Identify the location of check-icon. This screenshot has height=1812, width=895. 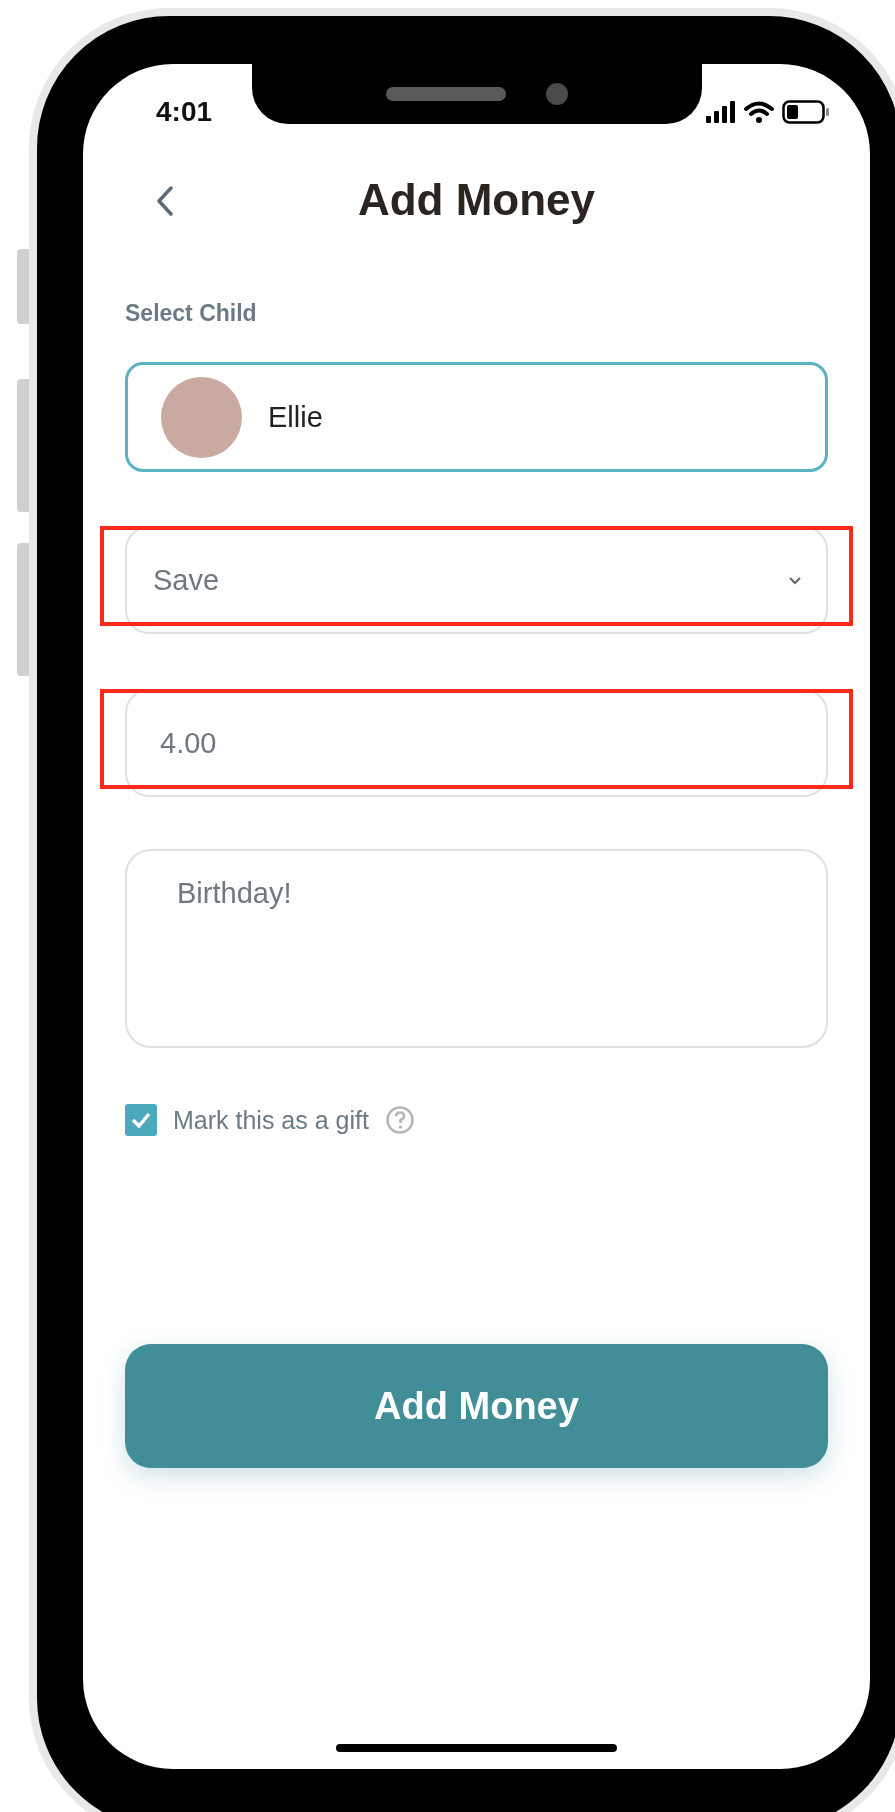
(141, 1120).